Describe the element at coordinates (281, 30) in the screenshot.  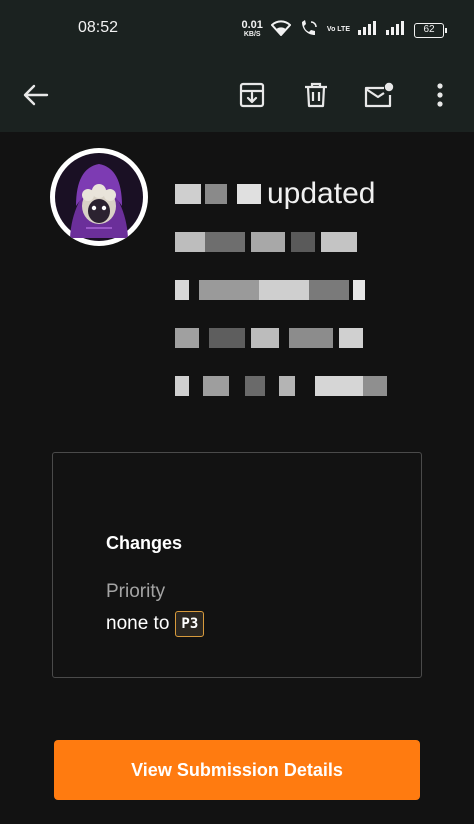
I see `wifi-icon` at that location.